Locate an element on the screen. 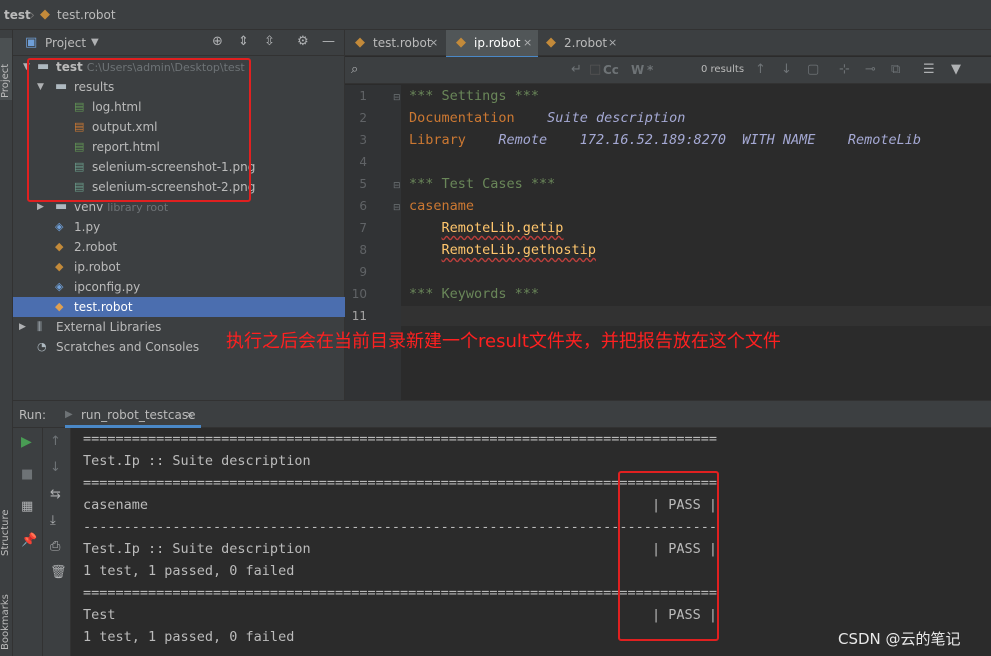 This screenshot has width=991, height=656. line-number: 10 is located at coordinates (359, 294).